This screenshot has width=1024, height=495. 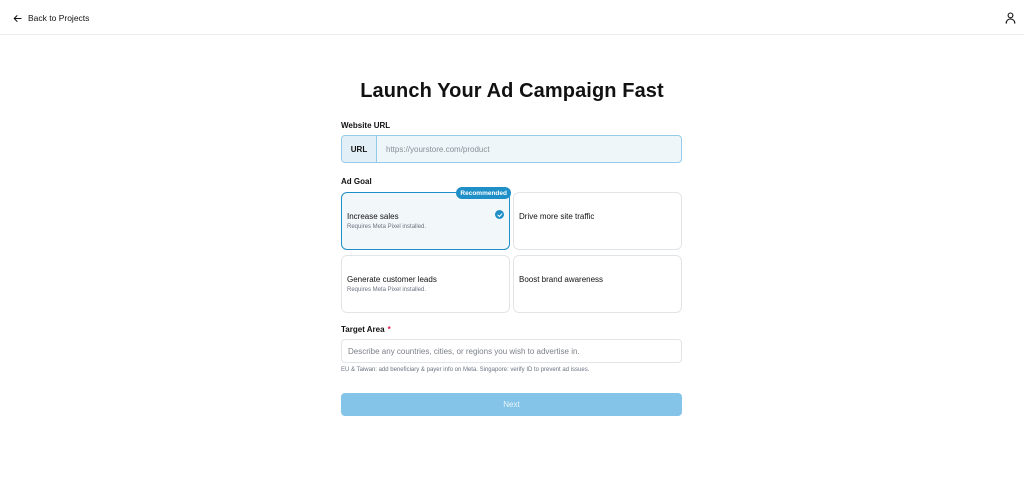 I want to click on target-area-input, so click(x=511, y=351).